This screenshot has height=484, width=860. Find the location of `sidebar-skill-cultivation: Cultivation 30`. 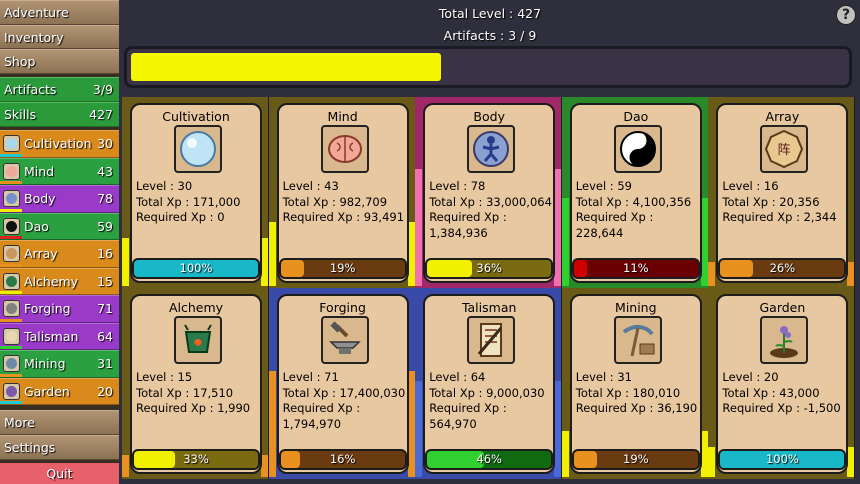

sidebar-skill-cultivation: Cultivation 30 is located at coordinates (59, 144).